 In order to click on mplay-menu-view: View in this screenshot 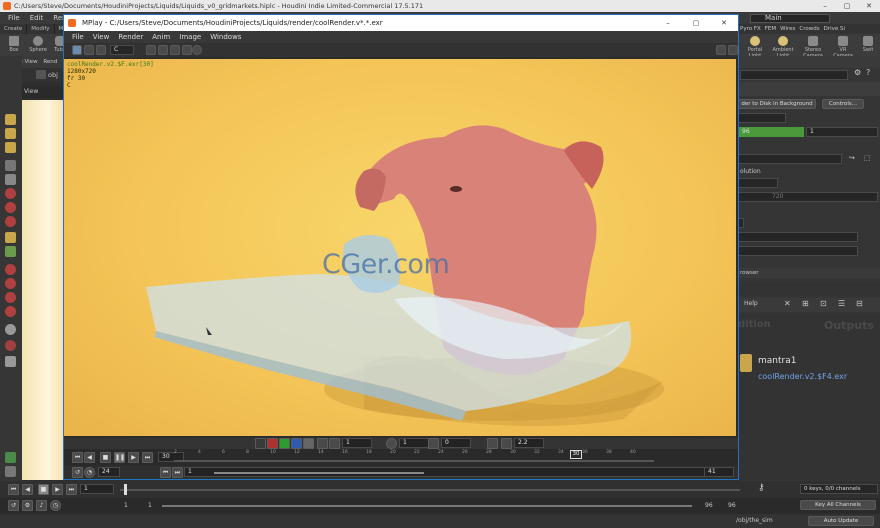, I will do `click(101, 37)`.